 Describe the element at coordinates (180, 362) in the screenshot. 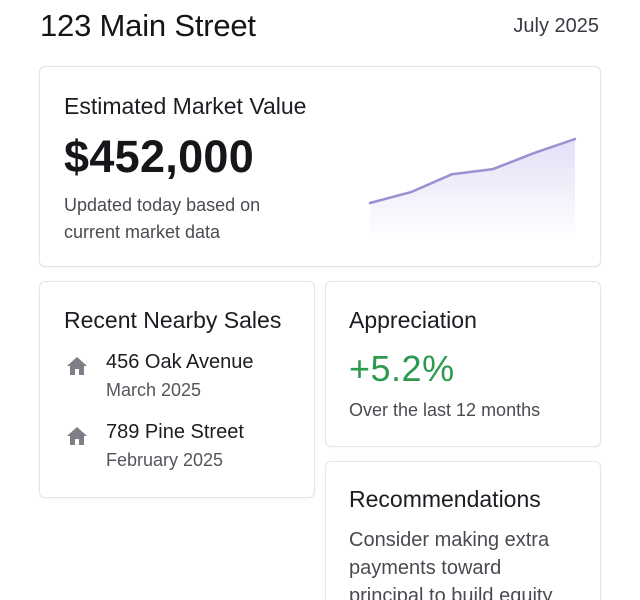

I see `nearby-sale-address: 456 Oak Avenue` at that location.